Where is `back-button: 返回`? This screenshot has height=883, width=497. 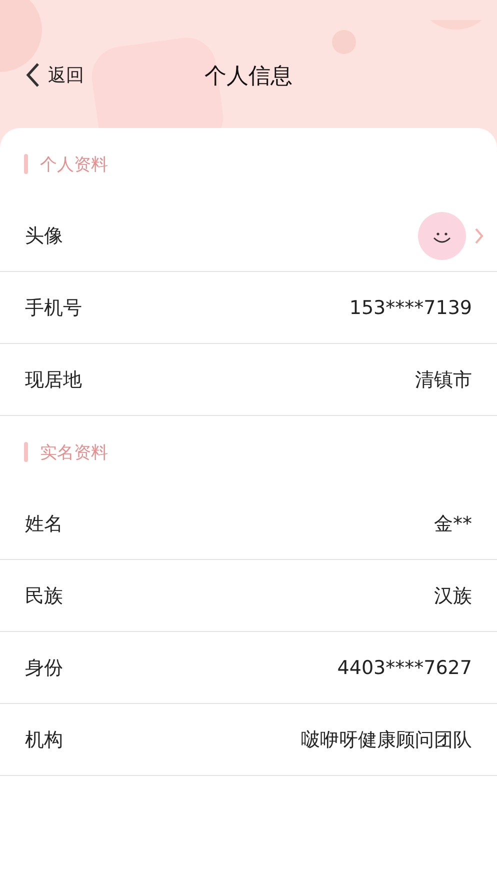 back-button: 返回 is located at coordinates (55, 75).